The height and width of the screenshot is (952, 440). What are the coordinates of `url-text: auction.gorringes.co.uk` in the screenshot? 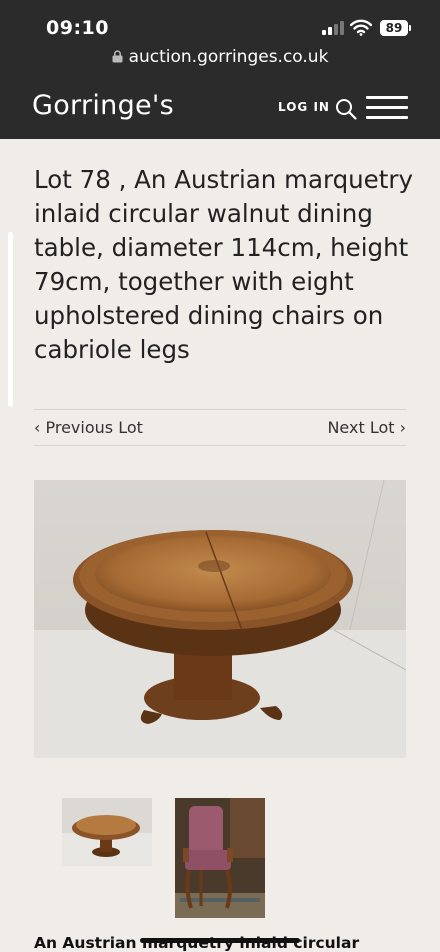 It's located at (228, 57).